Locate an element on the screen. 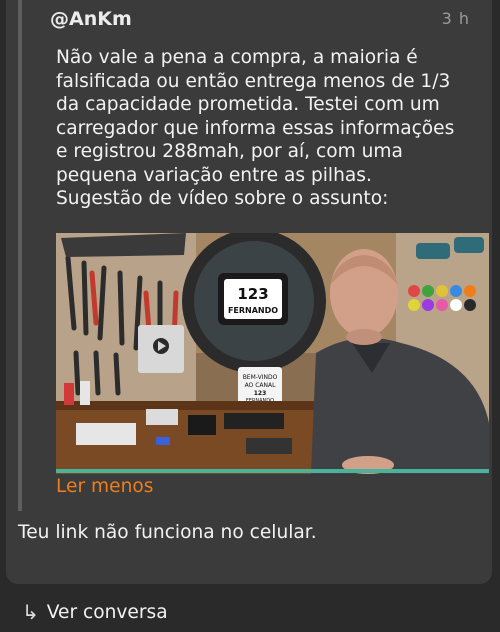 This screenshot has height=632, width=500. video-progress-bar is located at coordinates (272, 471).